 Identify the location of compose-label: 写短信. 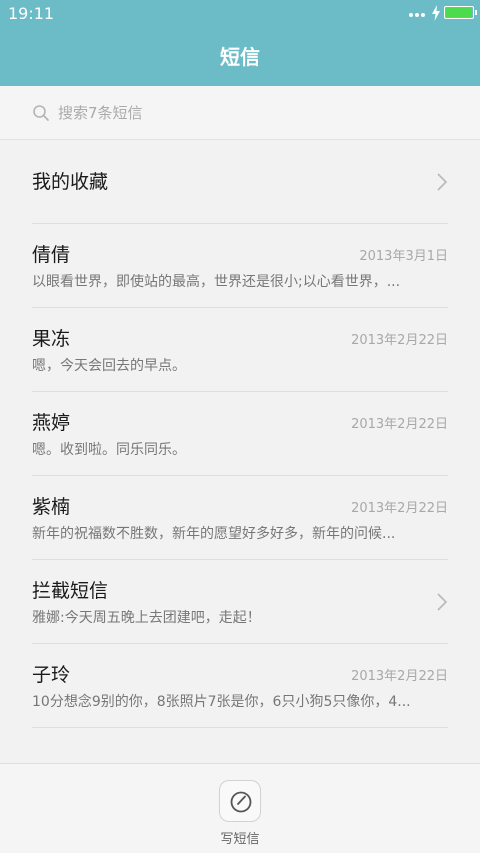
(240, 839).